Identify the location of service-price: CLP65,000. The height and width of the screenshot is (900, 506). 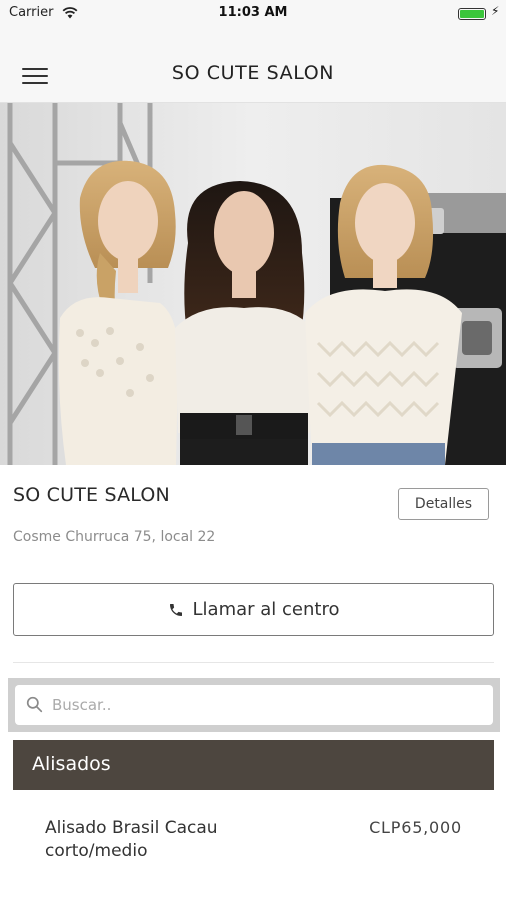
(415, 827).